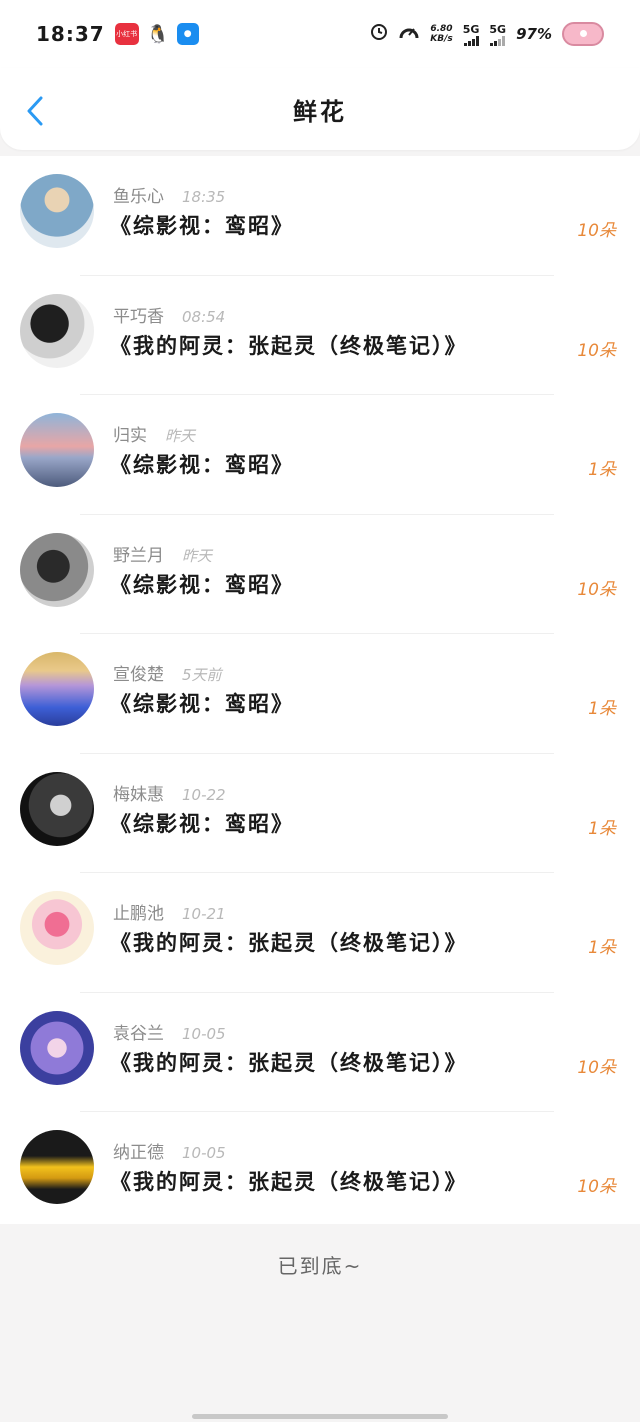  Describe the element at coordinates (320, 216) in the screenshot. I see `list-item: 鱼乐心 18:35 《综影视：鸾昭》 10朵` at that location.